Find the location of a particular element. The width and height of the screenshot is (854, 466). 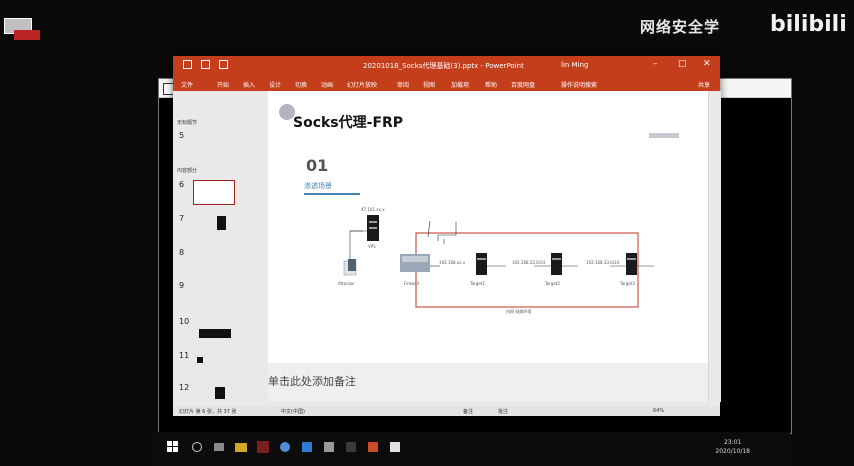

intranet-boundary is located at coordinates (527, 270).